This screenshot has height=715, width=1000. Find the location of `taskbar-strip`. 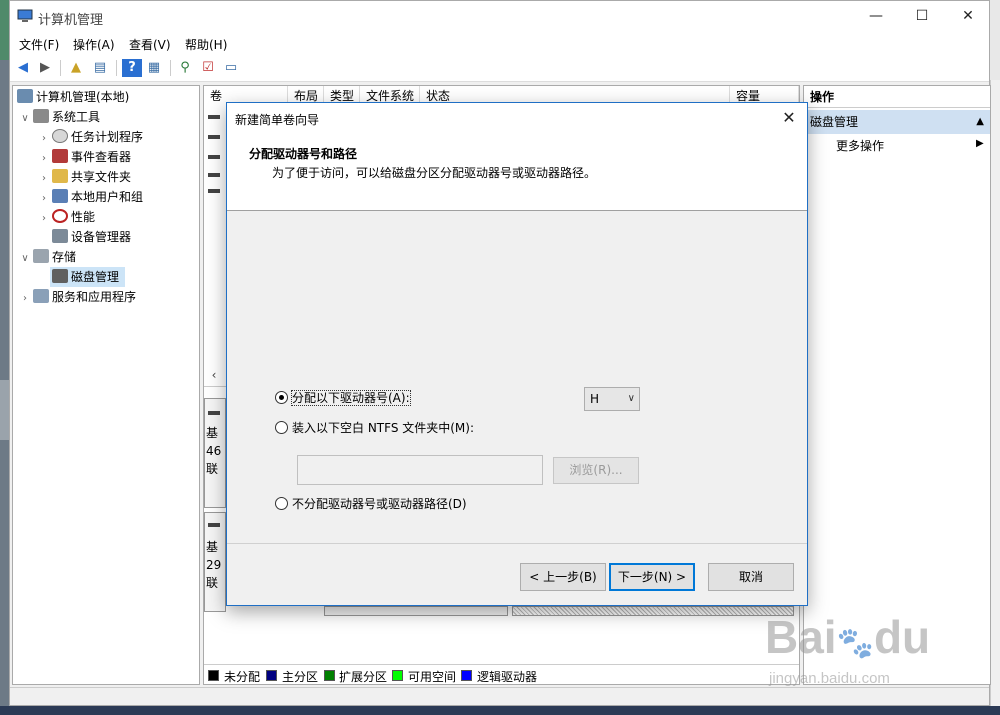

taskbar-strip is located at coordinates (500, 710).